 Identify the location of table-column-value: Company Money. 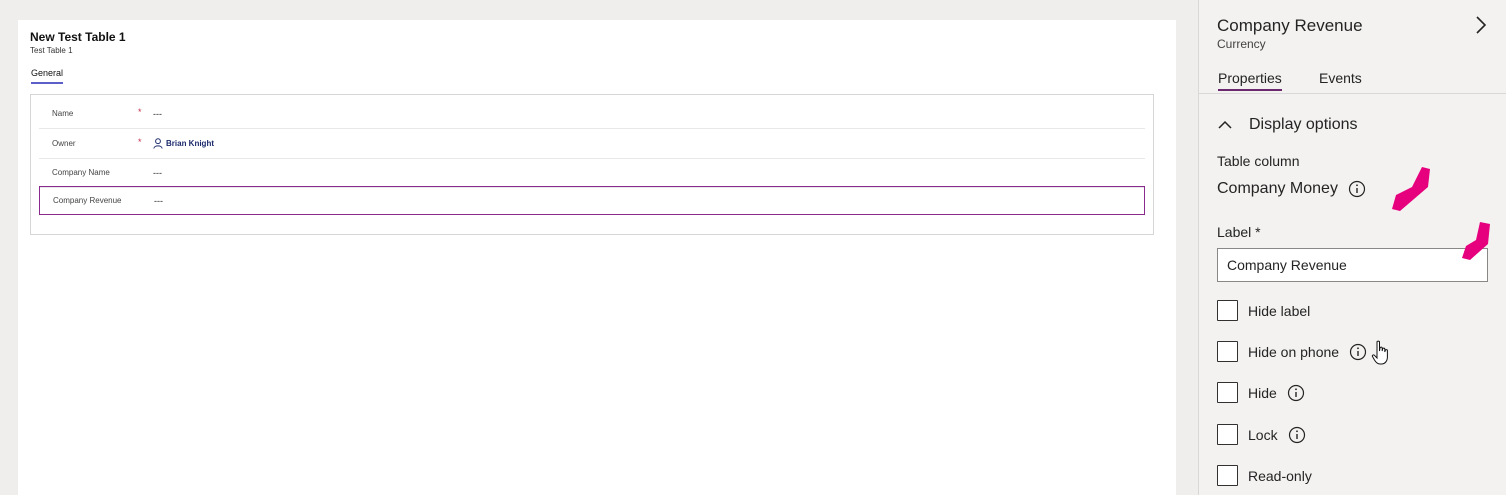
(1277, 188).